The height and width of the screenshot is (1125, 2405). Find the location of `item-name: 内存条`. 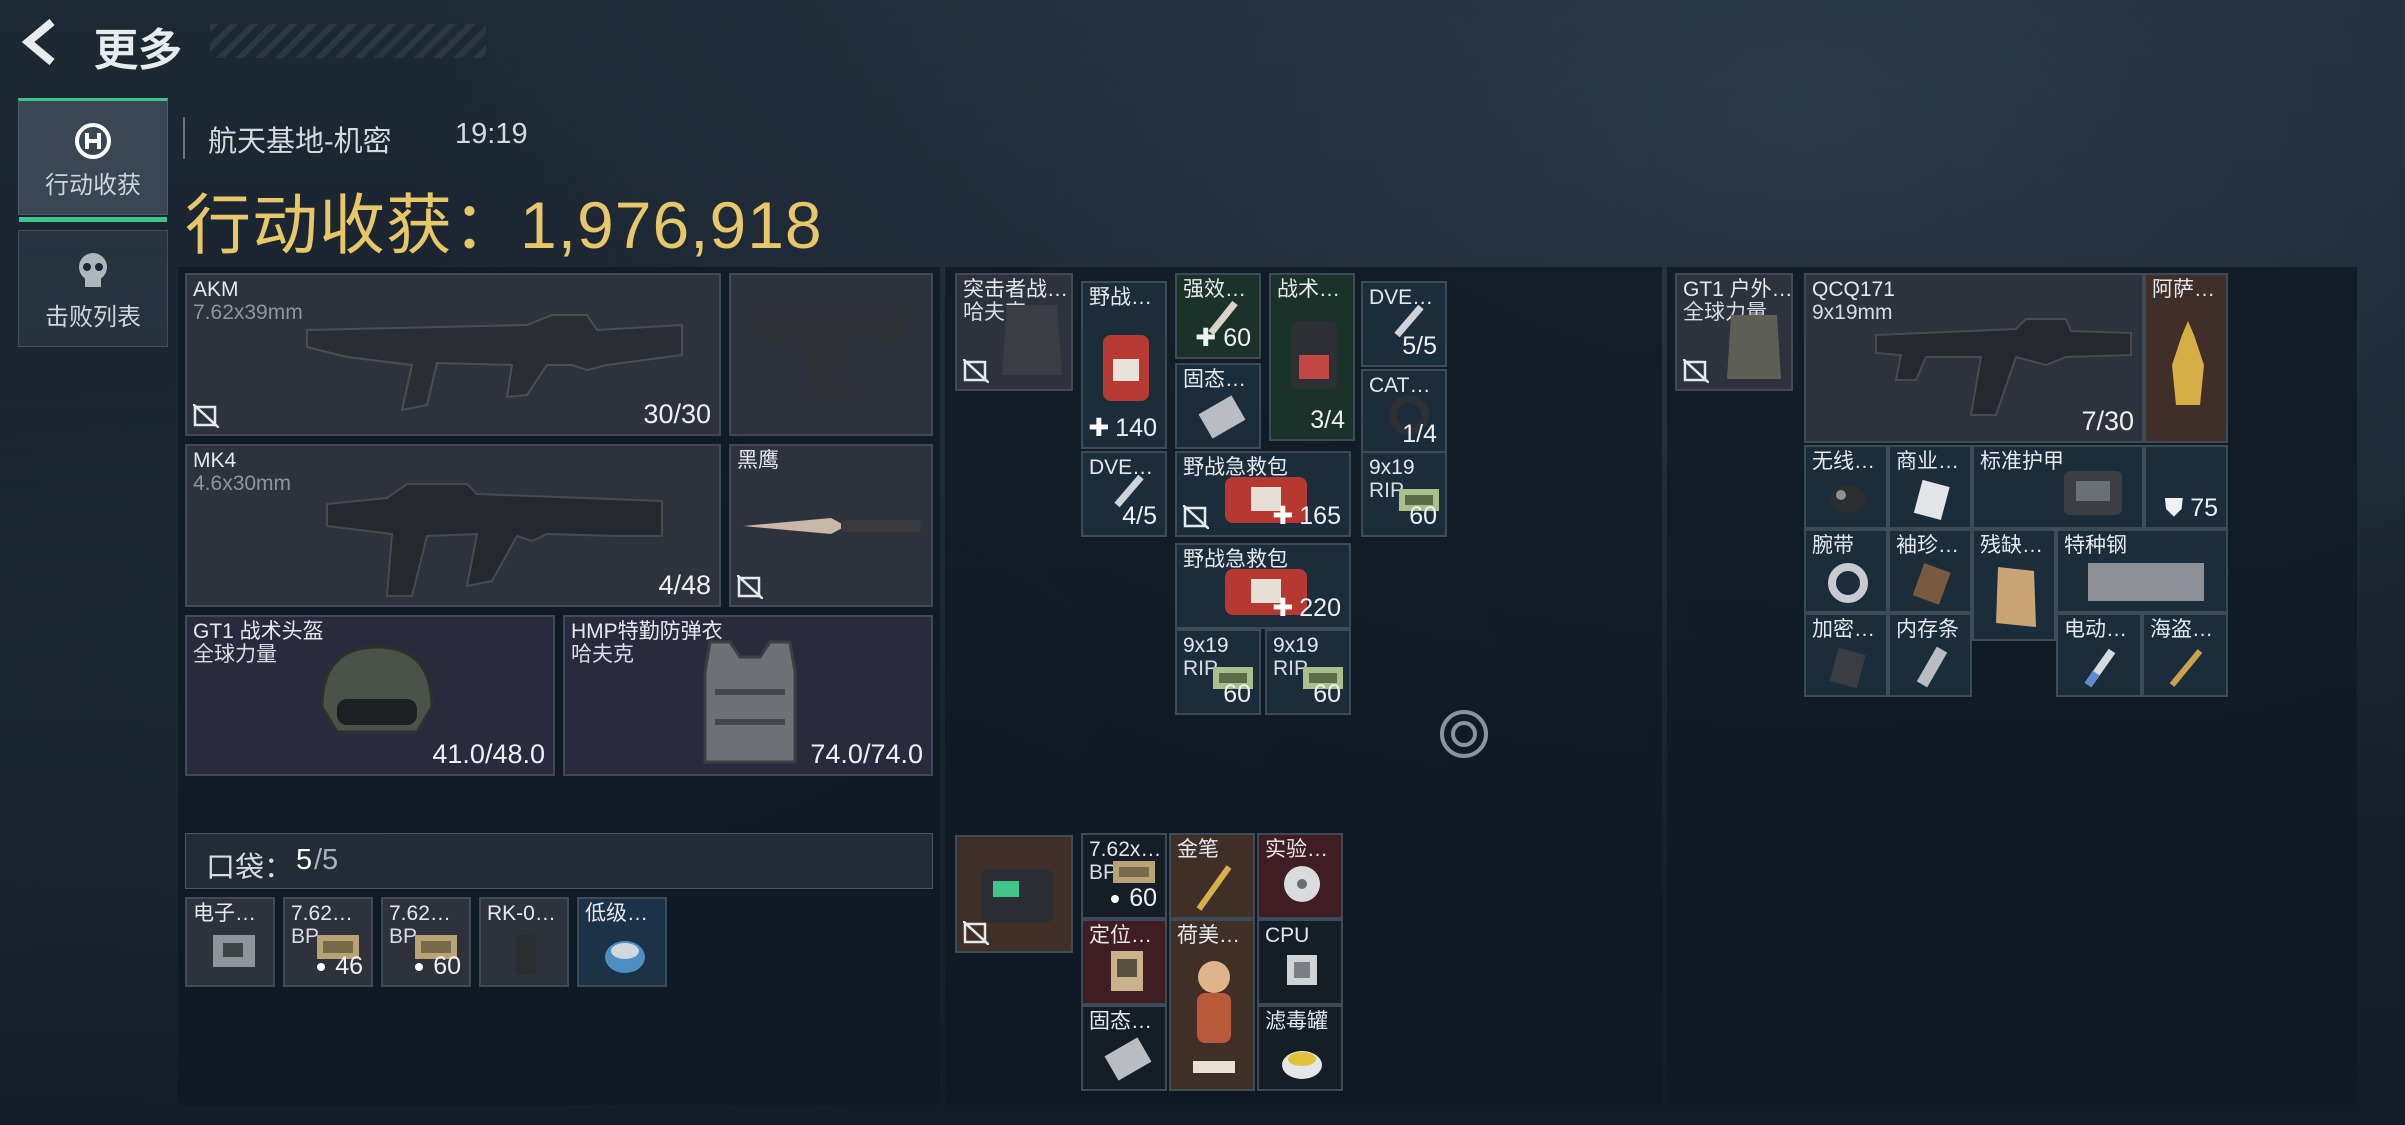

item-name: 内存条 is located at coordinates (1927, 629).